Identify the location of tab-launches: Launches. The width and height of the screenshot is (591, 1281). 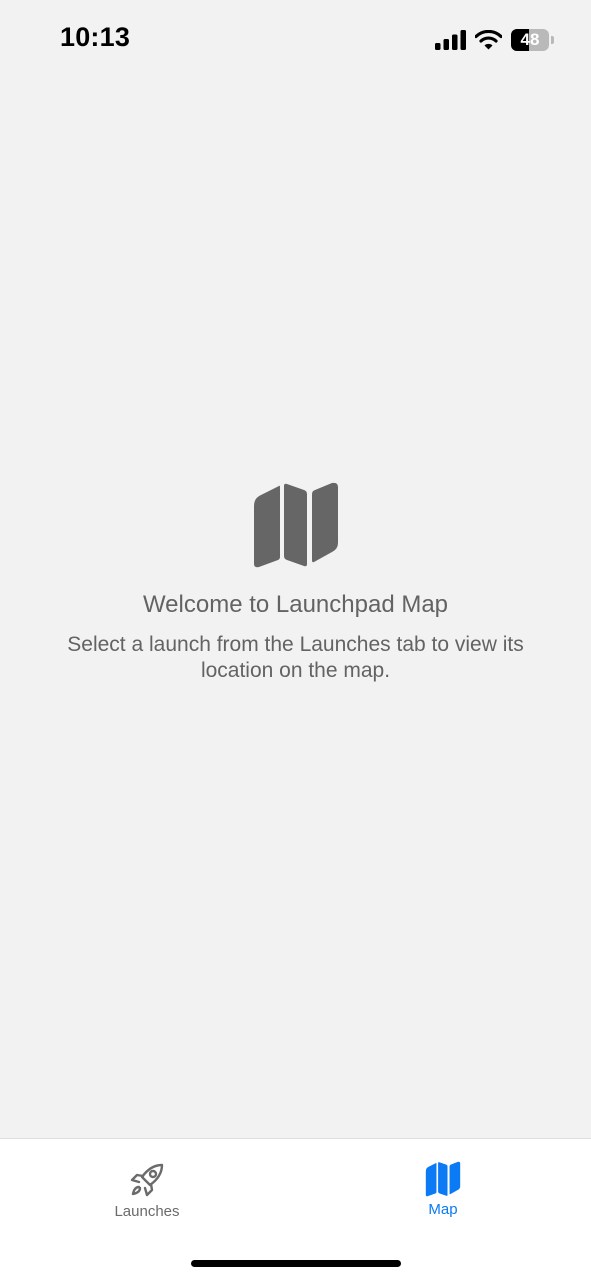
(147, 1191).